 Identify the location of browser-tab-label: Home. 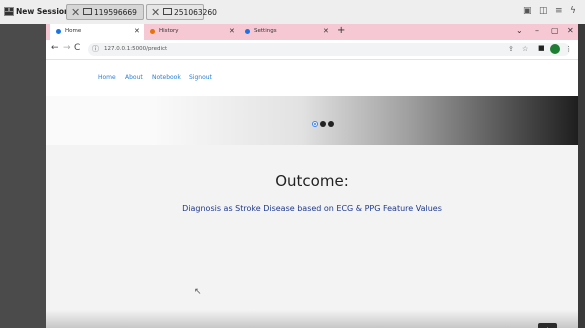
(73, 31).